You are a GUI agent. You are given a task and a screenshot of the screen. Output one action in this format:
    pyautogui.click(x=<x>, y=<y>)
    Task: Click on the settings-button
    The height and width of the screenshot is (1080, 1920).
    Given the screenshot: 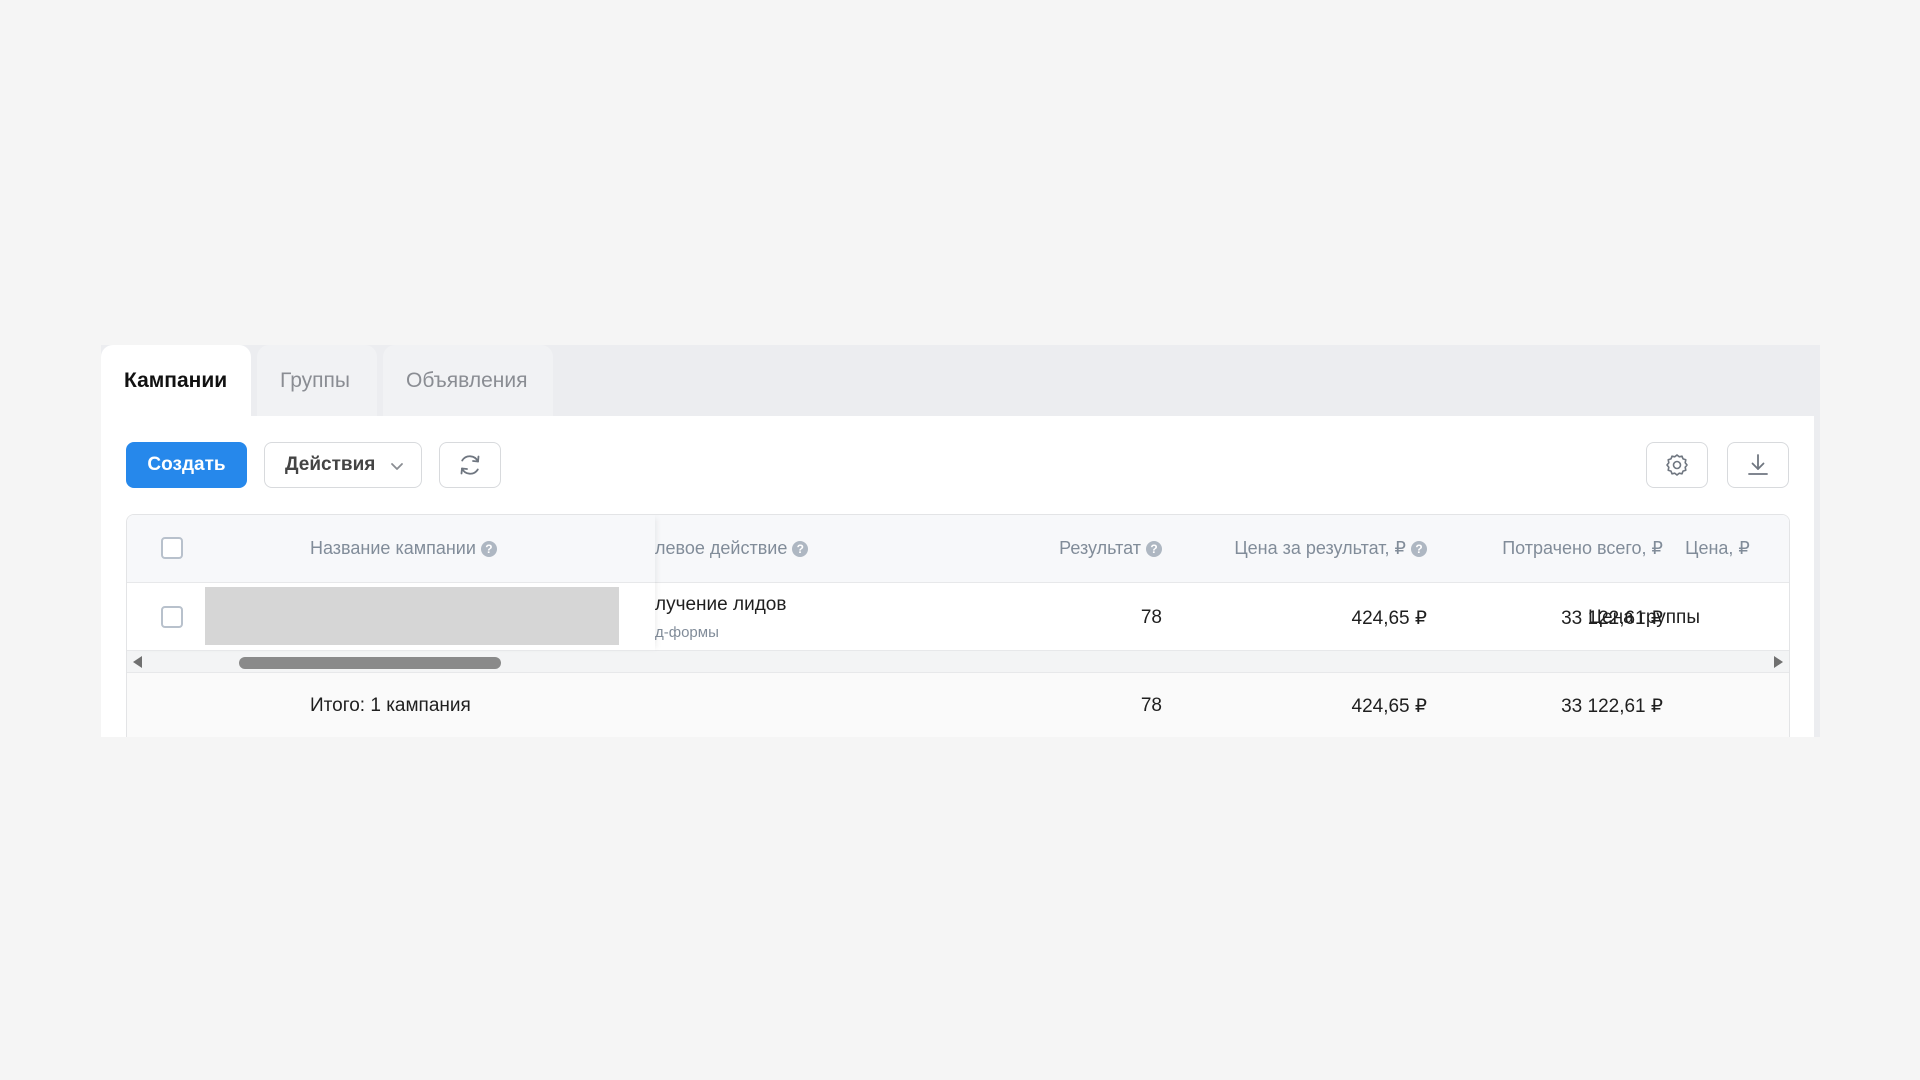 What is the action you would take?
    pyautogui.click(x=1677, y=465)
    